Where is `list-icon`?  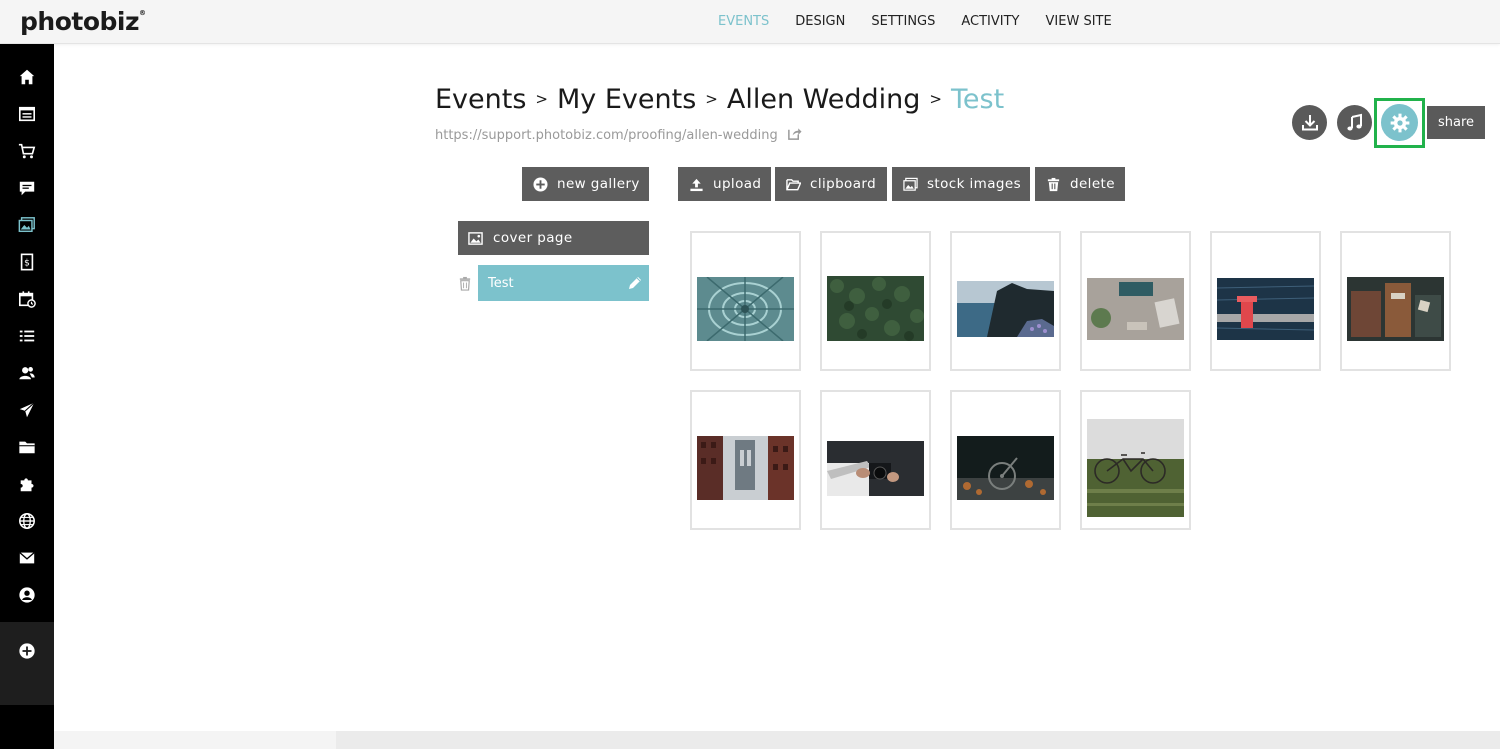 list-icon is located at coordinates (27, 336).